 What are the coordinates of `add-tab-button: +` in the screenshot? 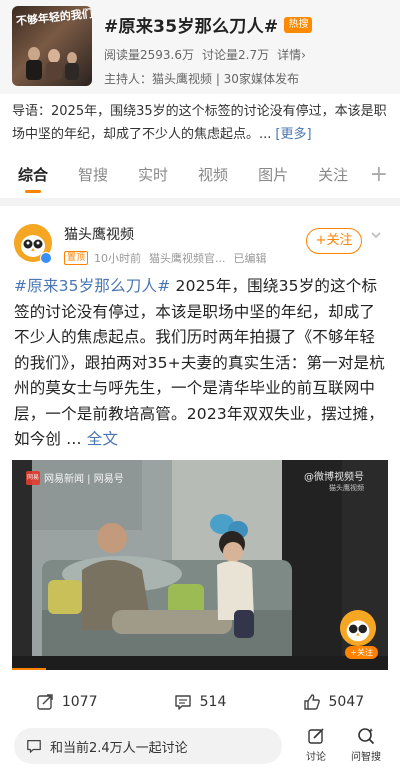 It's located at (379, 175).